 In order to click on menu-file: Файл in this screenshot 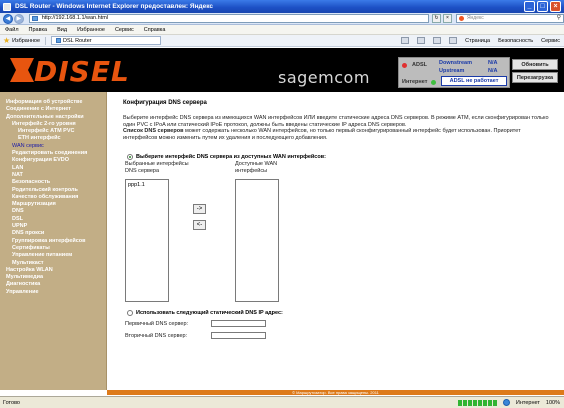, I will do `click(12, 30)`.